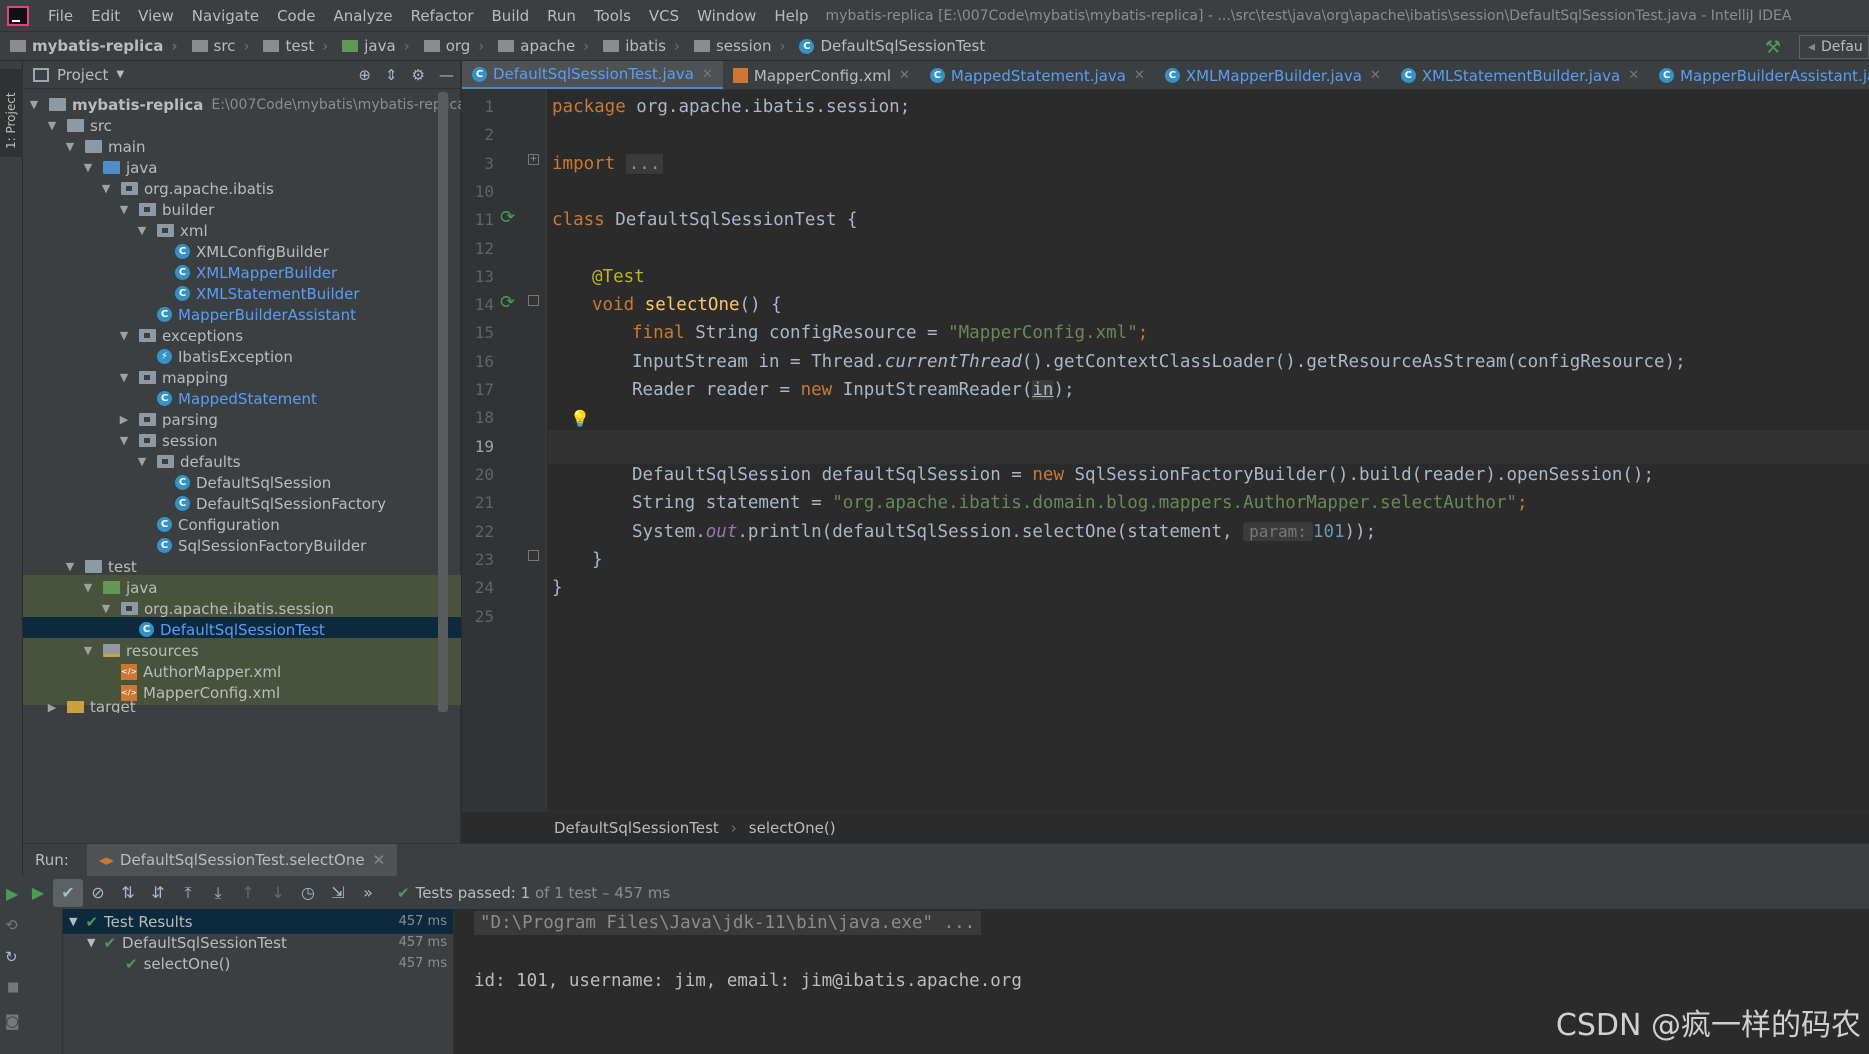 The height and width of the screenshot is (1054, 1869). What do you see at coordinates (561, 16) in the screenshot?
I see `menu-run: Run` at bounding box center [561, 16].